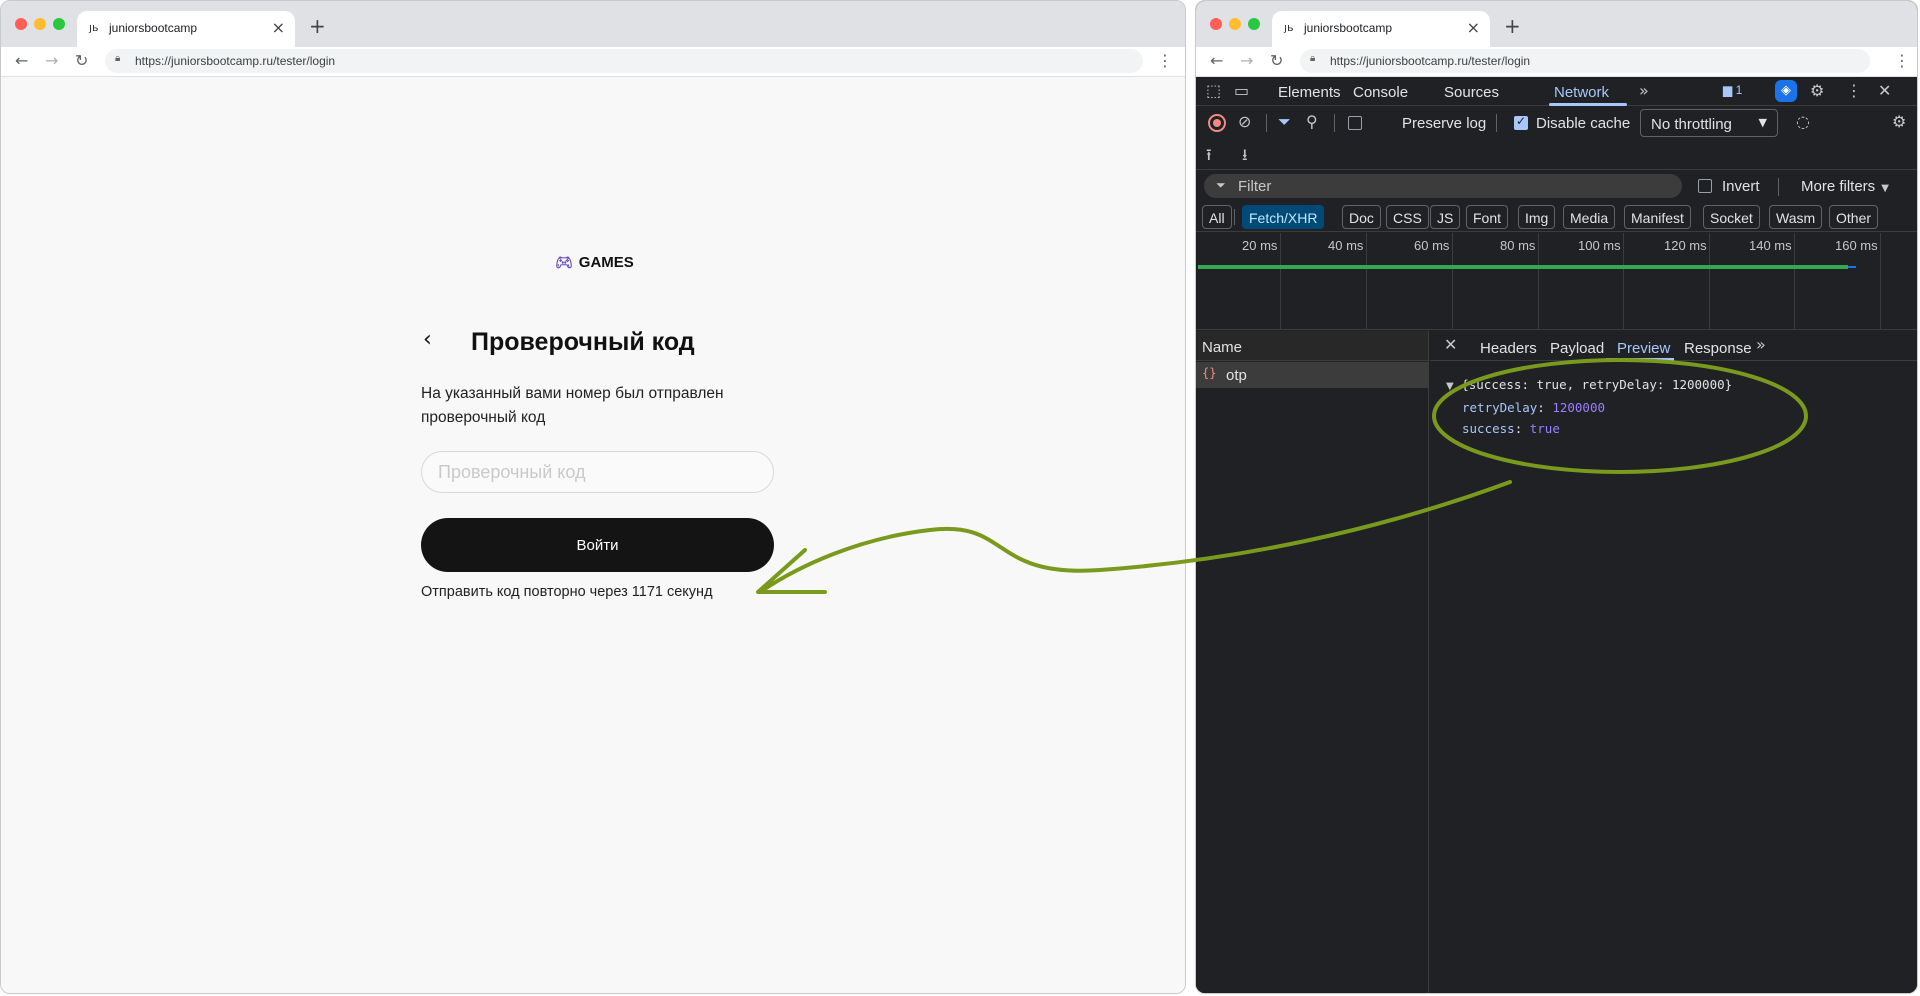 Image resolution: width=1920 pixels, height=996 pixels. I want to click on type-chip-media: Media, so click(1589, 217).